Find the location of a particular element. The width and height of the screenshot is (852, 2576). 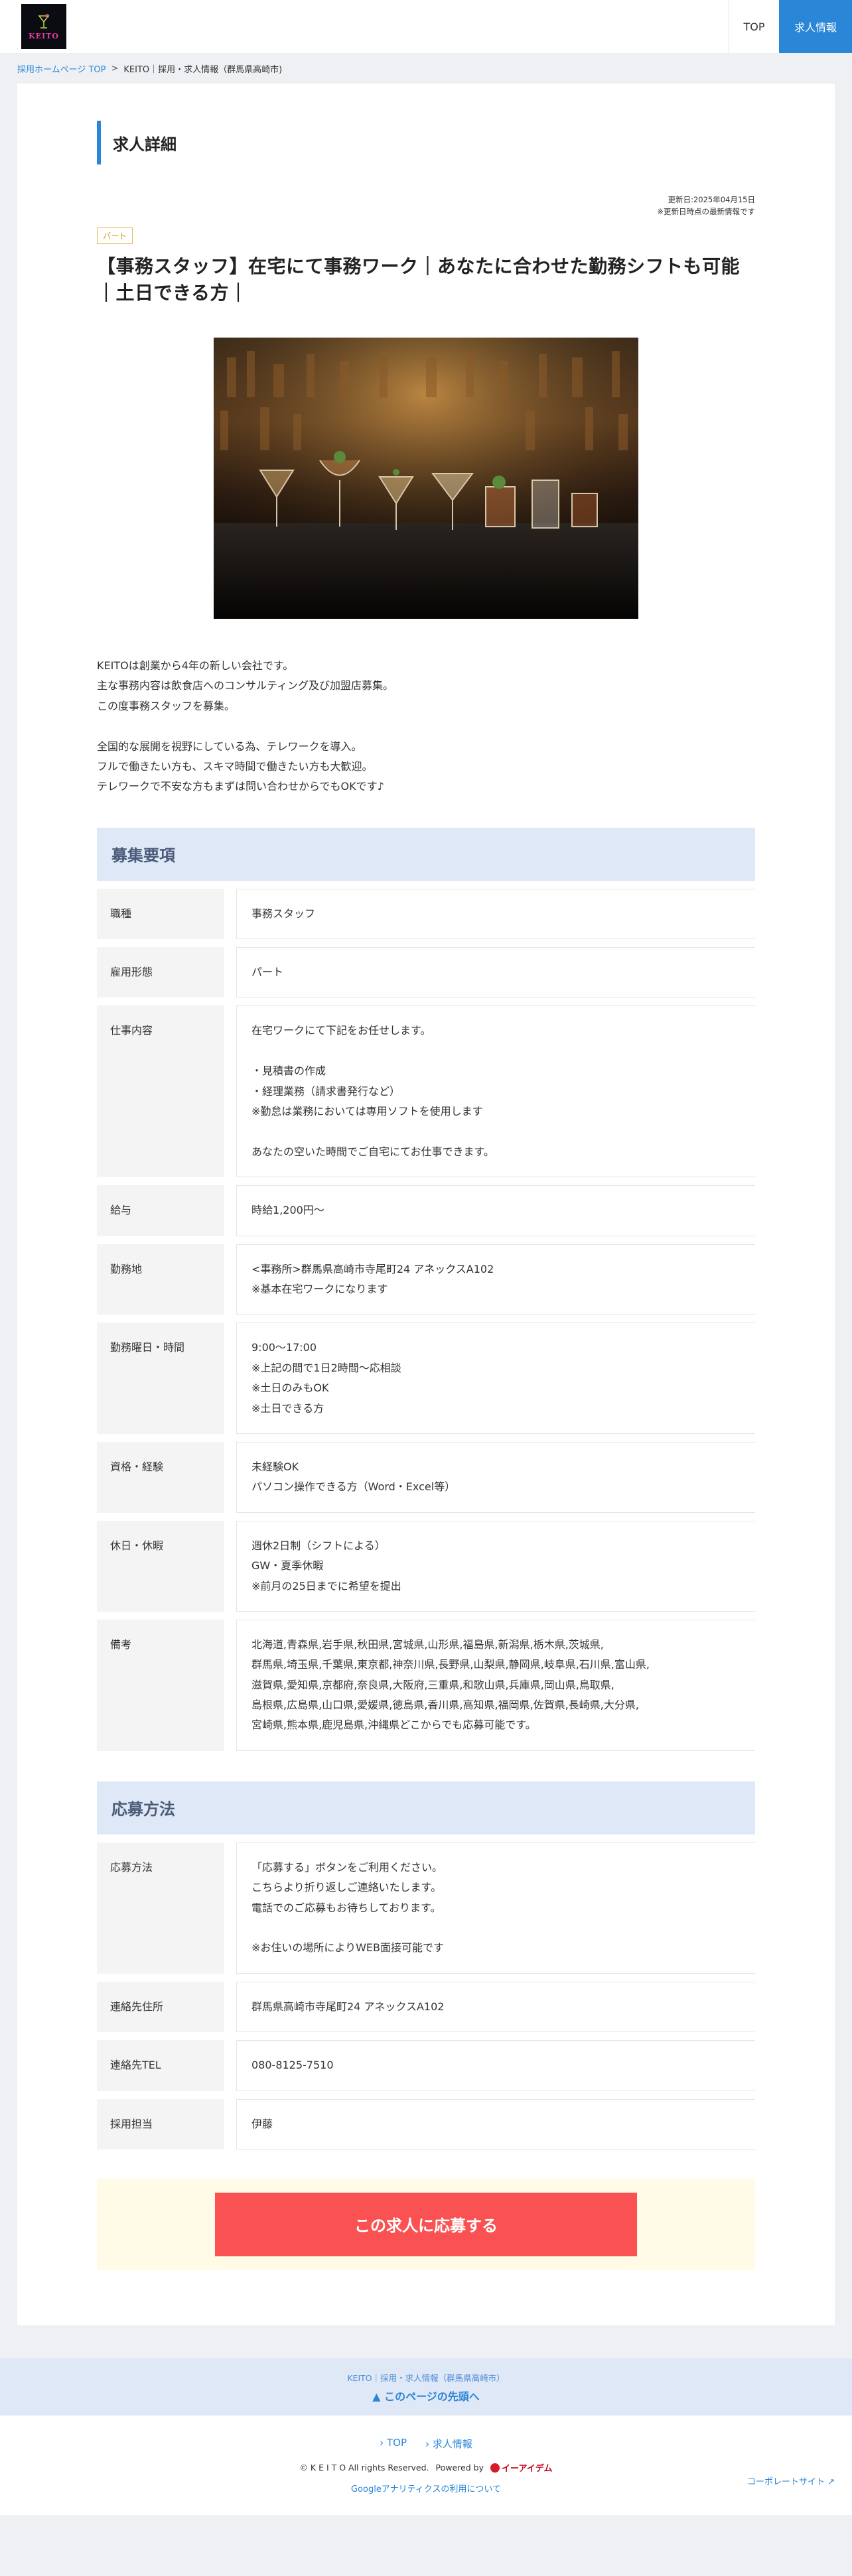

table-row: 資格・経験 未経験OK パソコン操作できる方（Word・Excel等） is located at coordinates (426, 1477).